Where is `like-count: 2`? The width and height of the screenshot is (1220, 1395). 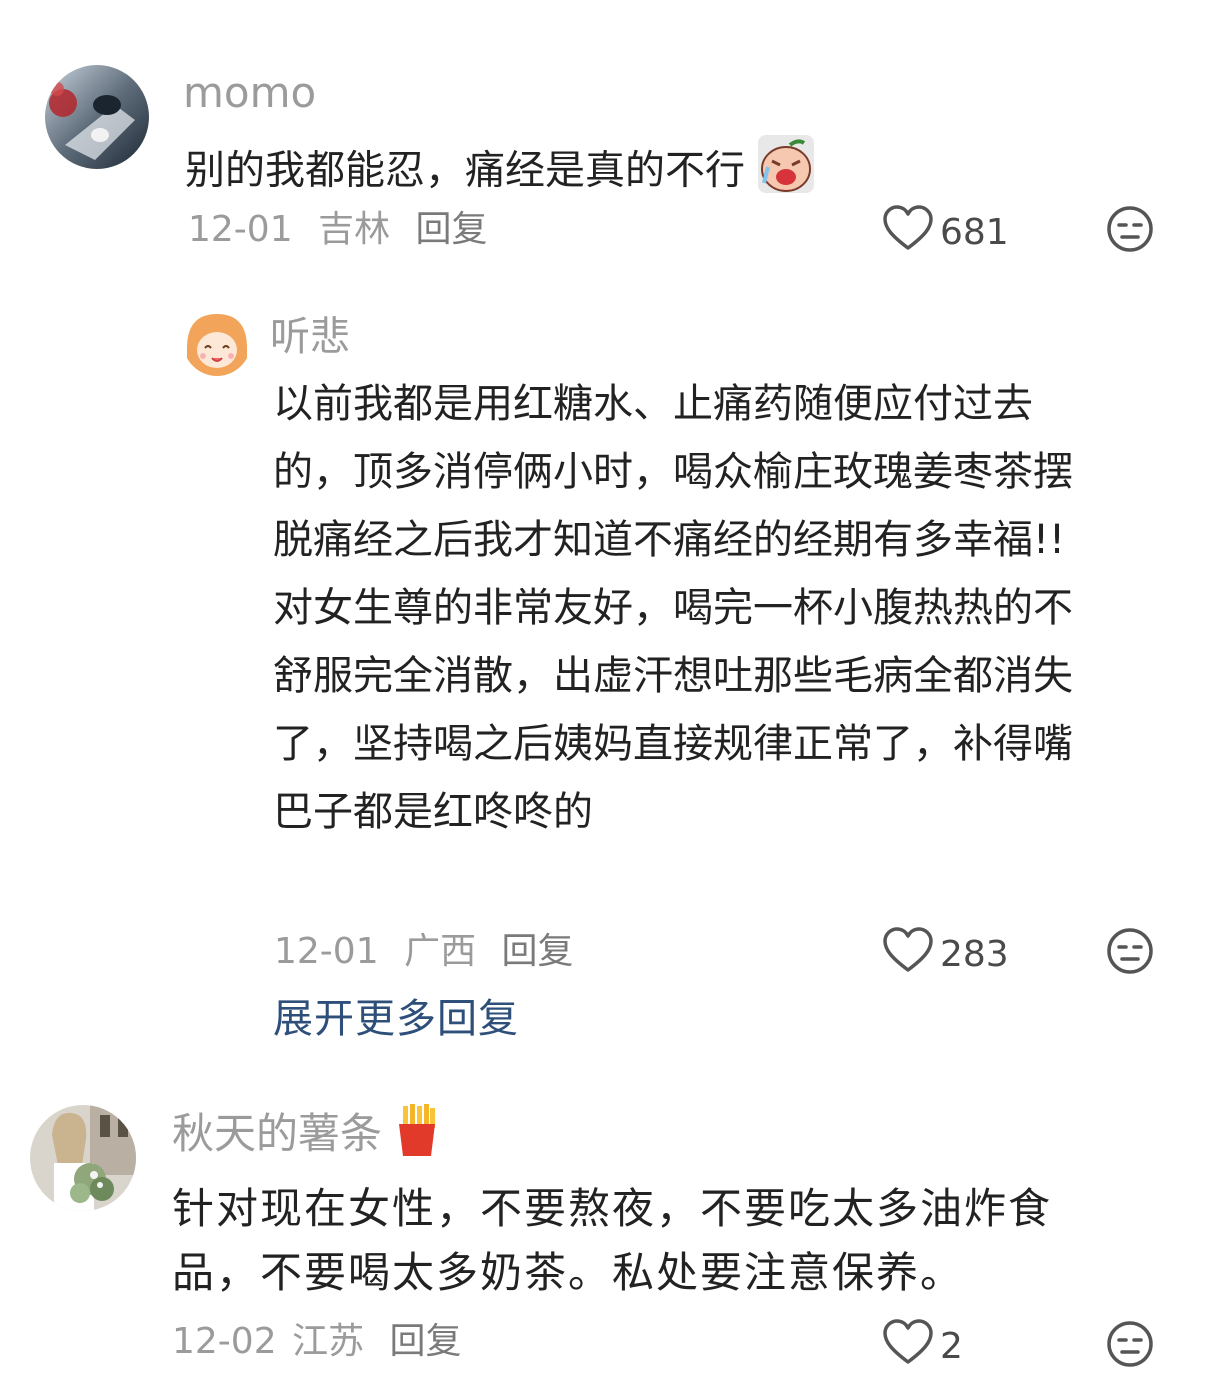 like-count: 2 is located at coordinates (951, 1346).